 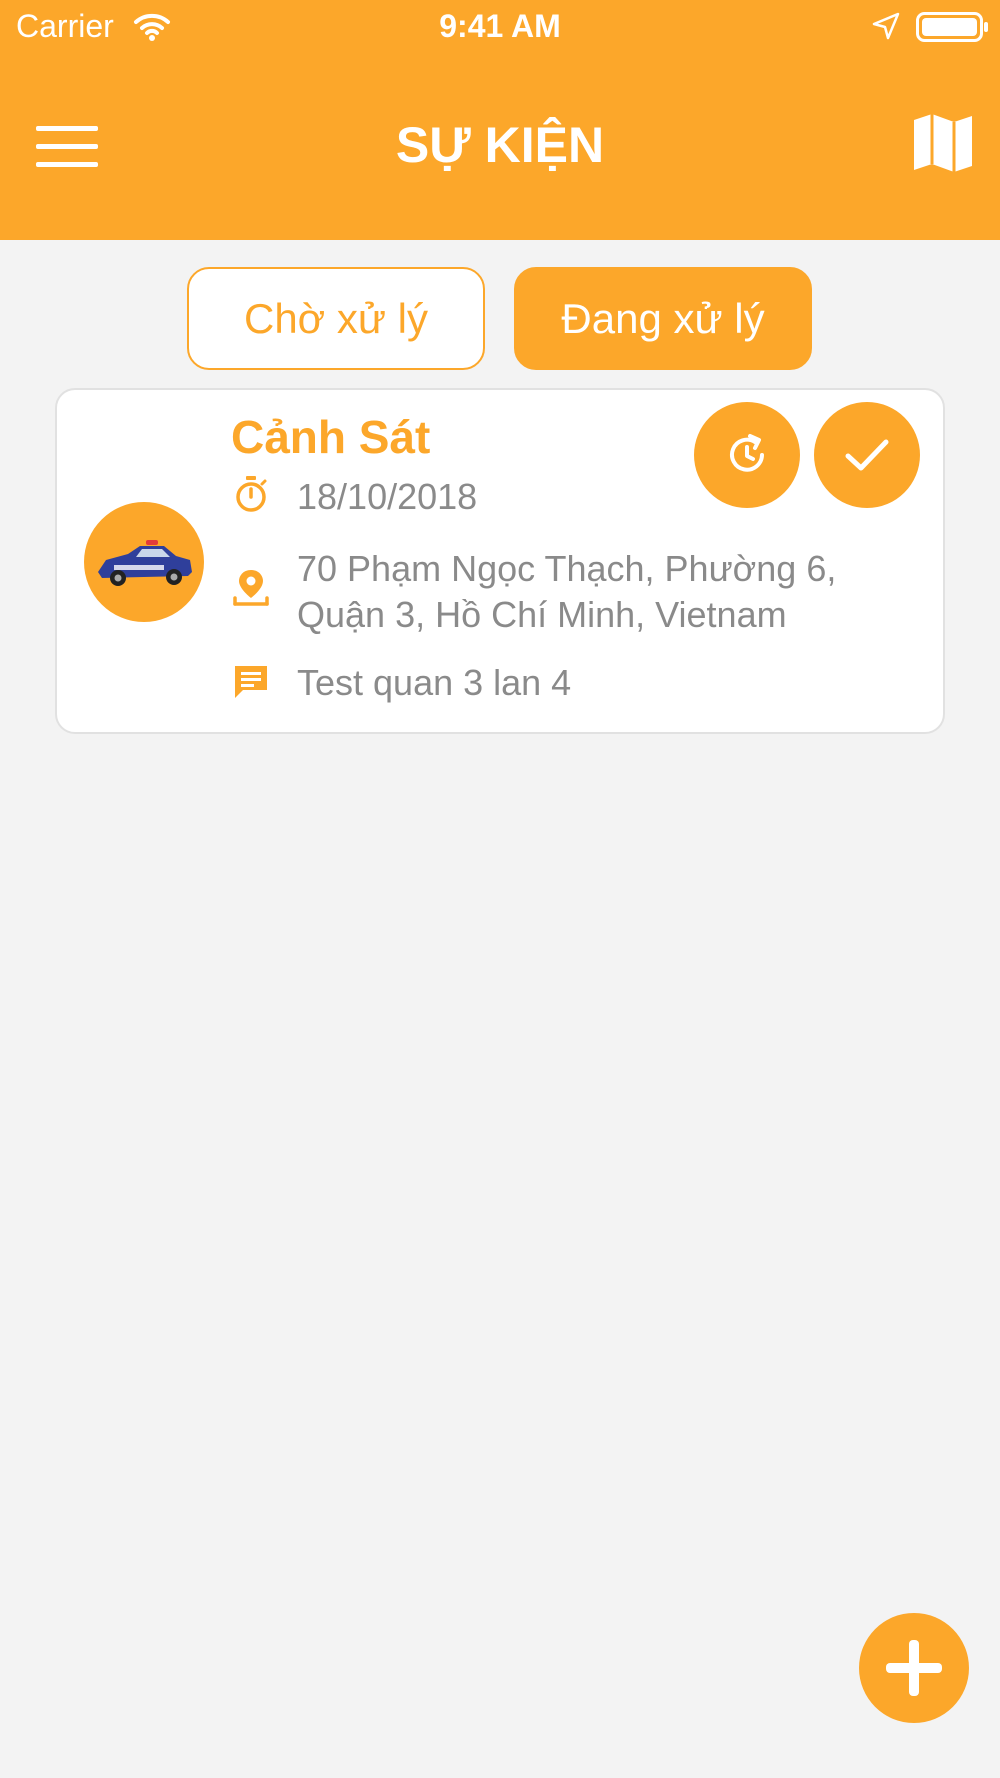 I want to click on battery-icon, so click(x=952, y=27).